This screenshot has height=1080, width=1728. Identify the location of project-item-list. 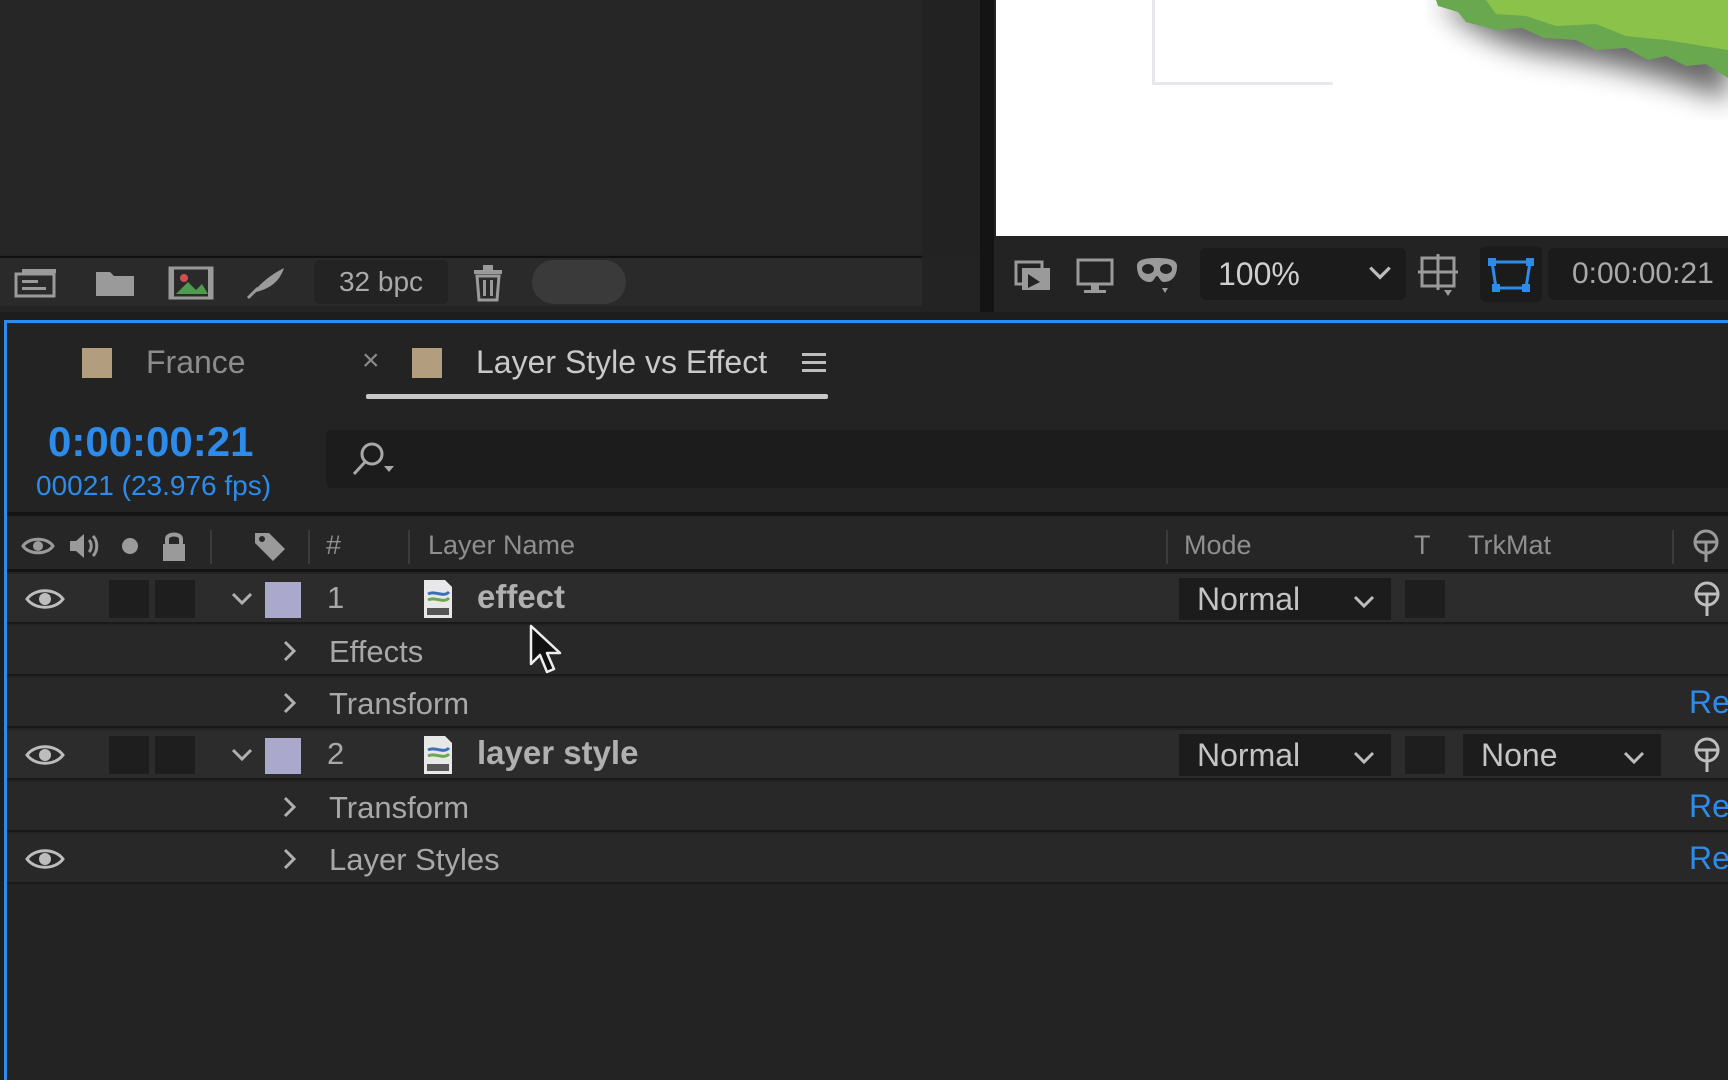
(461, 127).